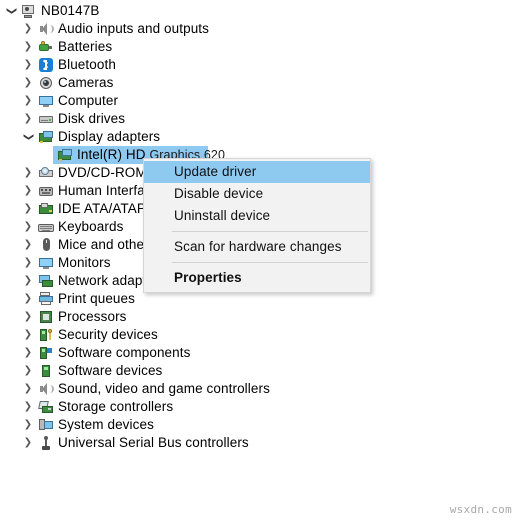 Image resolution: width=520 pixels, height=522 pixels. I want to click on tree-item-label: Software components, so click(124, 352).